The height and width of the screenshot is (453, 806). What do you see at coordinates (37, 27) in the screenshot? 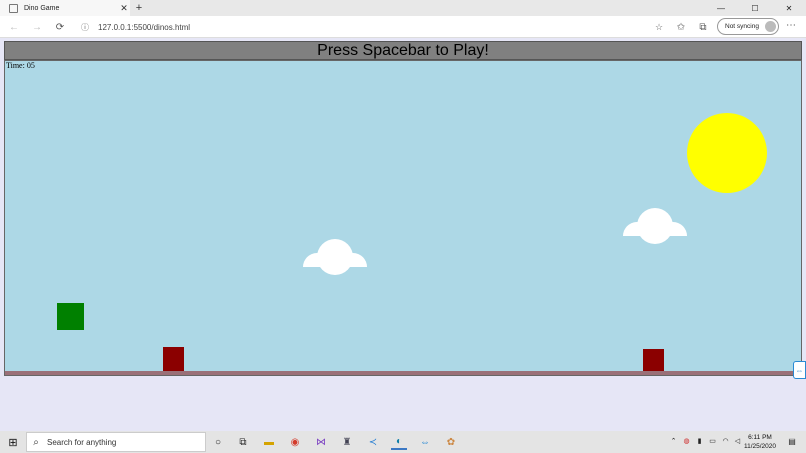
I see `forward-button: →` at bounding box center [37, 27].